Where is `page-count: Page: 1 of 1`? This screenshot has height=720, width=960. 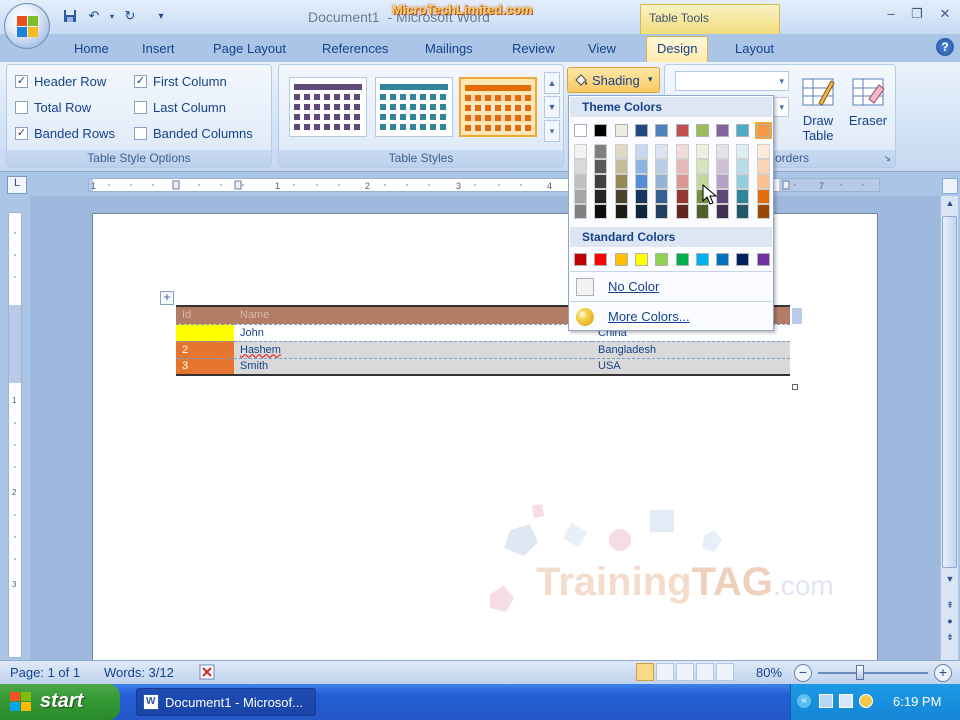
page-count: Page: 1 of 1 is located at coordinates (45, 672).